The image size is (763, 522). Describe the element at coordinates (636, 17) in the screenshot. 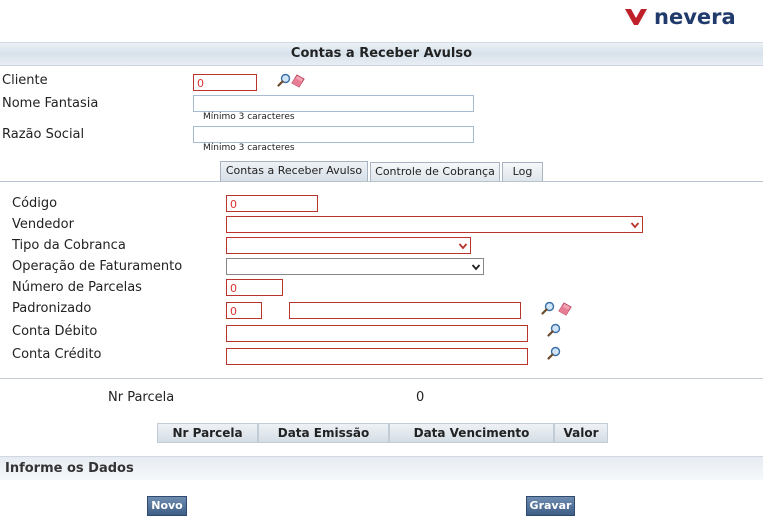

I see `nevera-logo-icon` at that location.